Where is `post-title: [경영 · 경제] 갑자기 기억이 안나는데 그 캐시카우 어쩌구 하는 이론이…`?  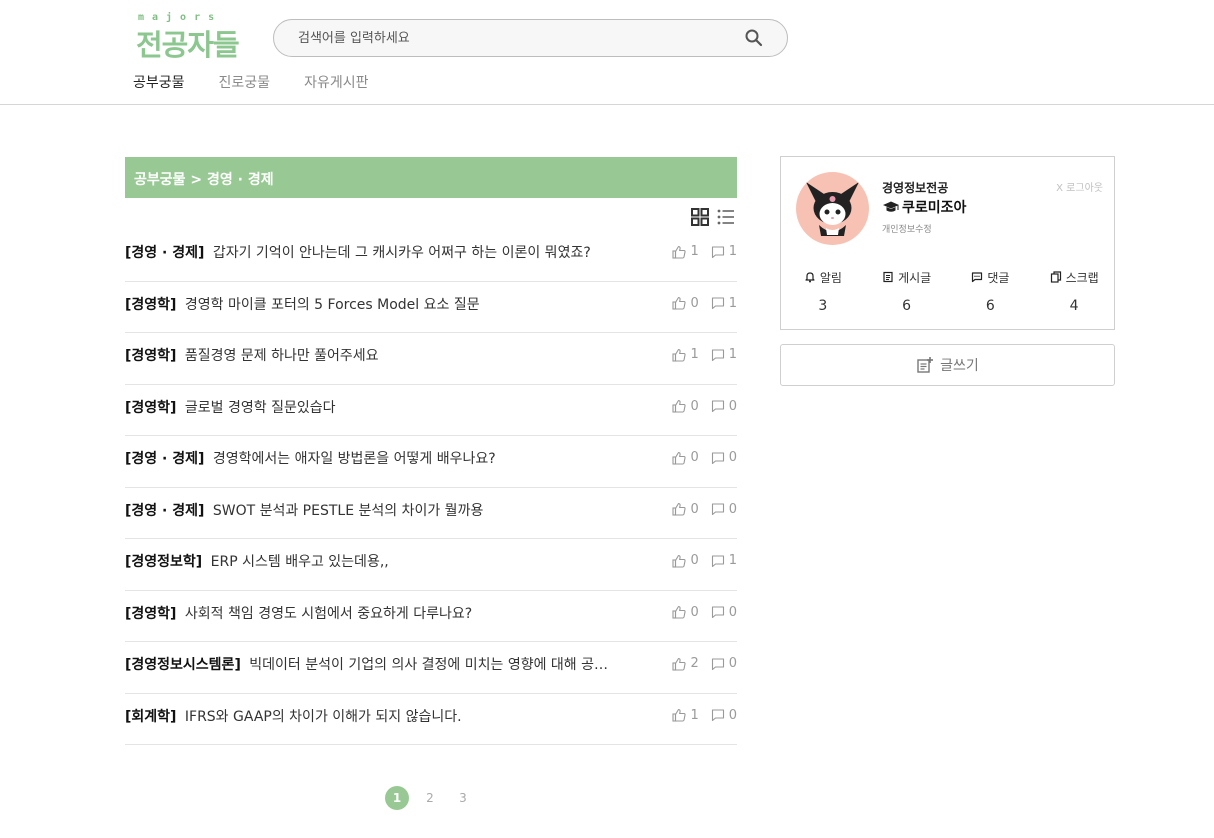 post-title: [경영 · 경제] 갑자기 기억이 안나는데 그 캐시카우 어쩌구 하는 이론이… is located at coordinates (390, 252).